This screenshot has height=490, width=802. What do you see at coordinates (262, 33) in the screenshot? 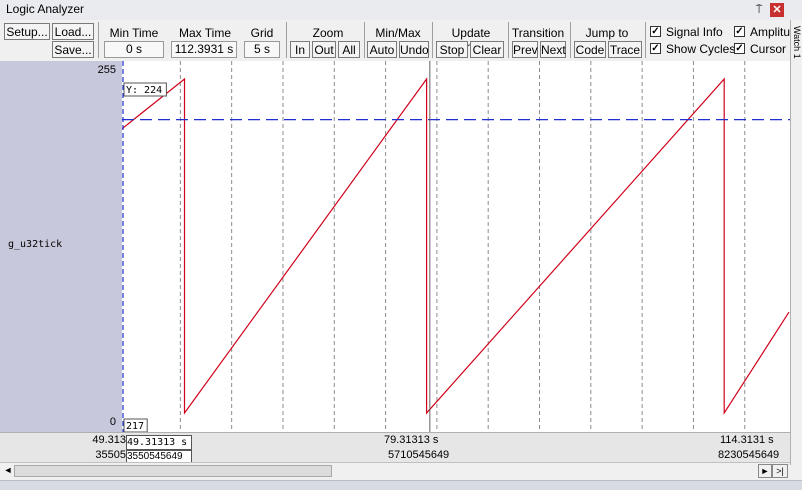
I see `grid-label: Grid` at bounding box center [262, 33].